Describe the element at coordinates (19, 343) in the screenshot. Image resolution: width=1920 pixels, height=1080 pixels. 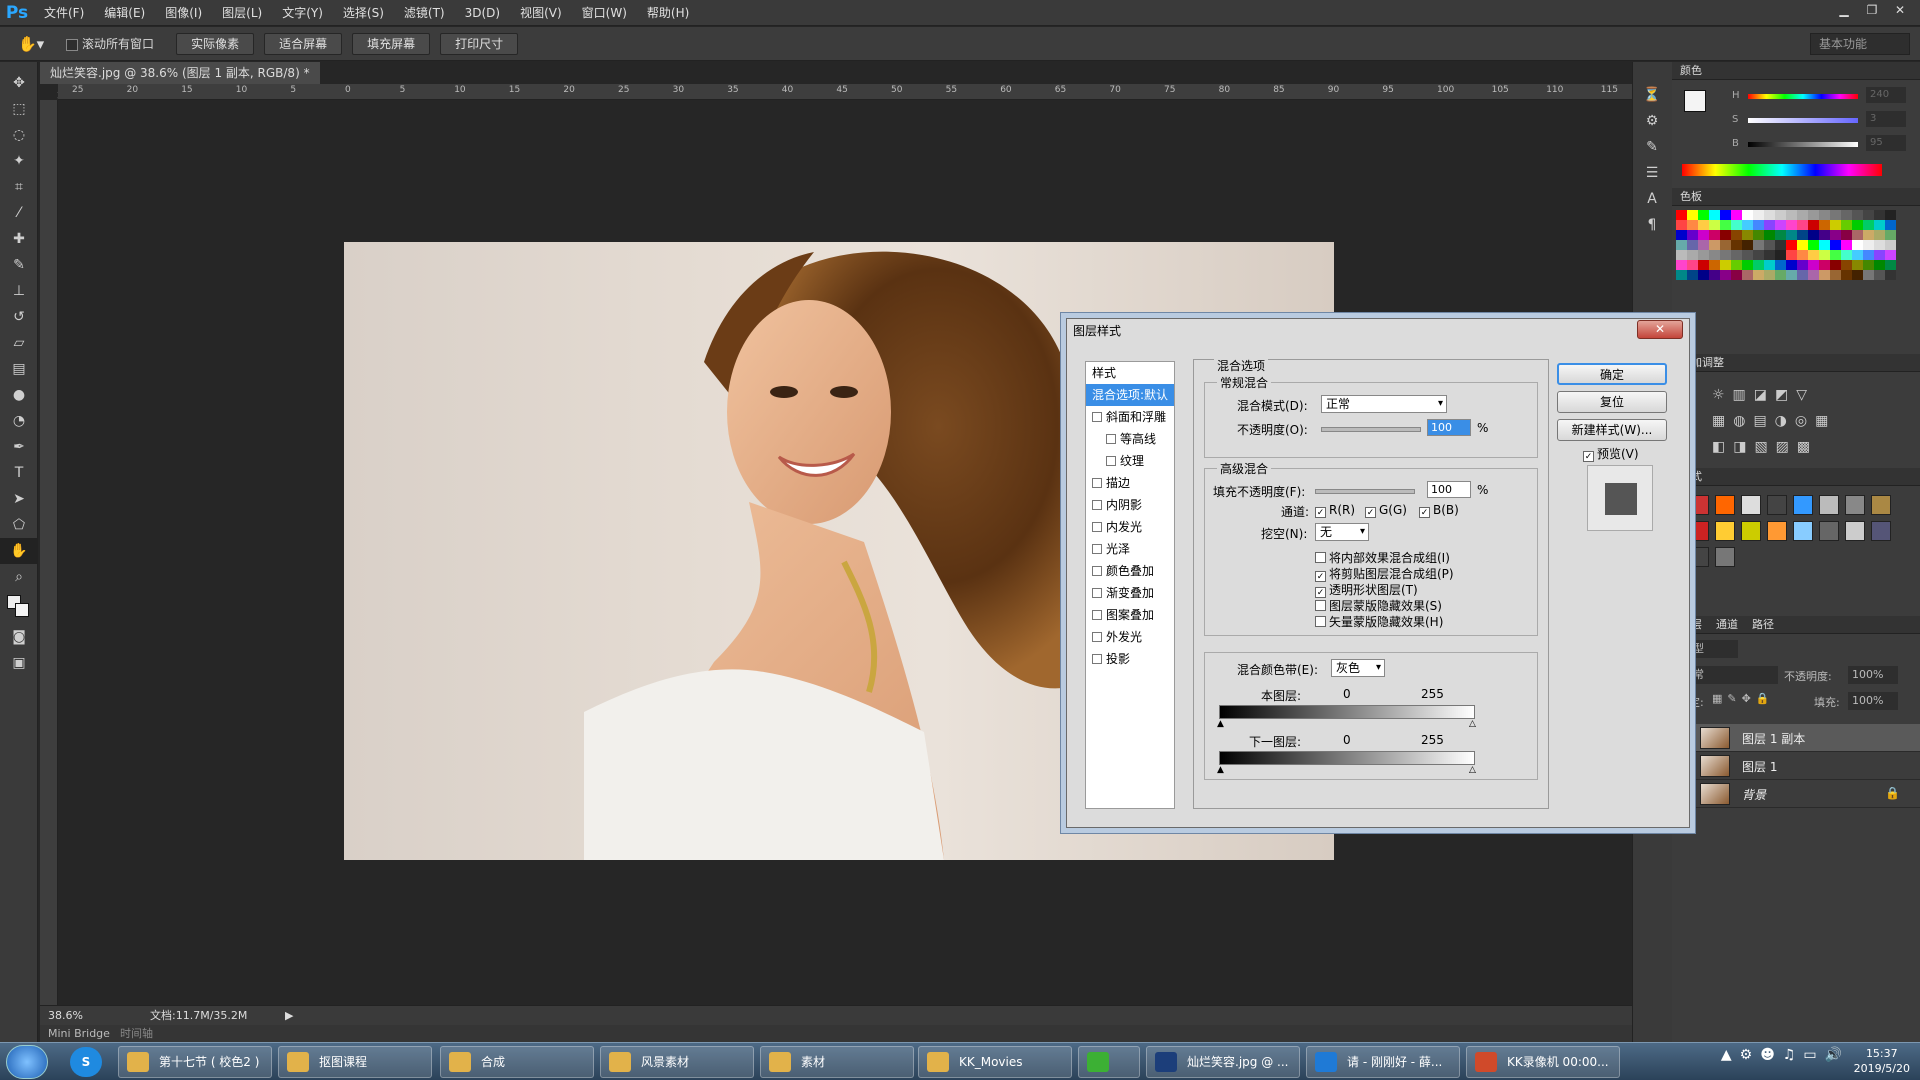
I see `eraser-icon: ▱` at that location.